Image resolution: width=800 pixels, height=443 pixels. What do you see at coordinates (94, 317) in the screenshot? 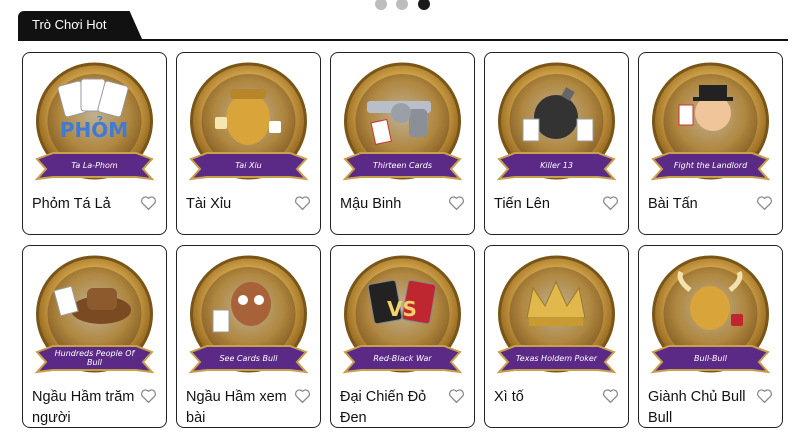
I see `hat-cards-icon: Hundreds People Of Bull` at bounding box center [94, 317].